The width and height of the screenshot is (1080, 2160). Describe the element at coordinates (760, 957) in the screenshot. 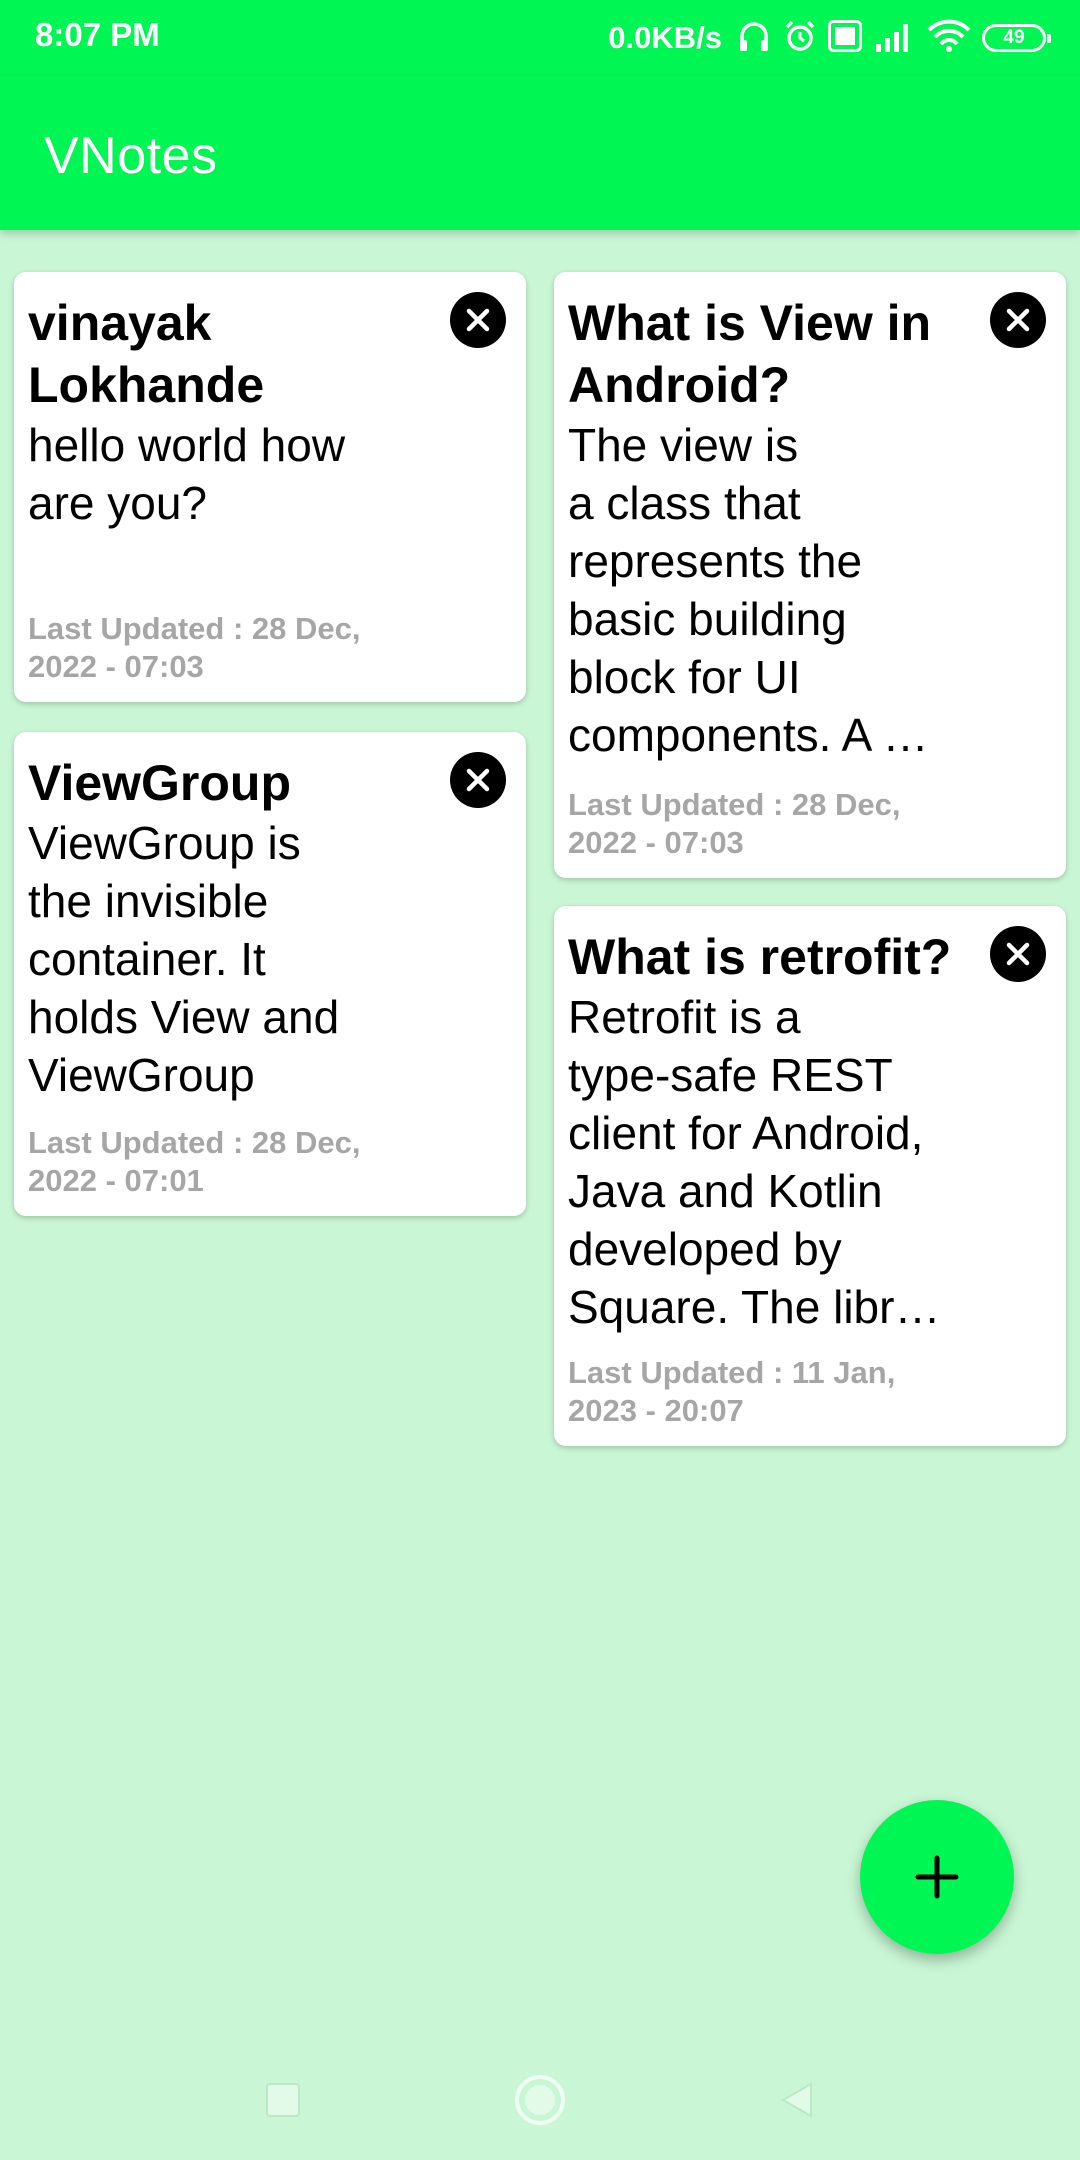

I see `note-title: What is retrofit?` at that location.